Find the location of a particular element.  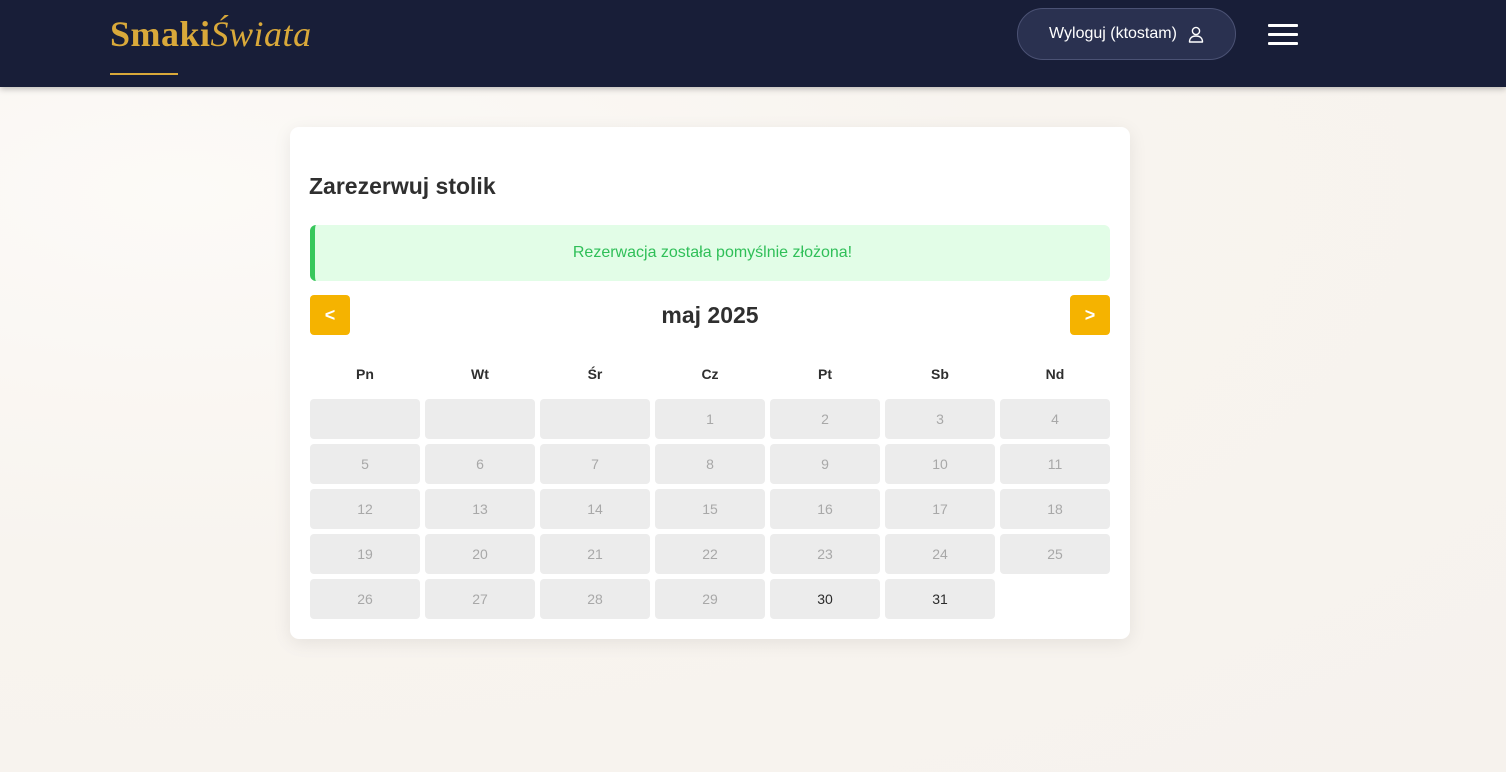

month-label: maj 2025 is located at coordinates (710, 315).